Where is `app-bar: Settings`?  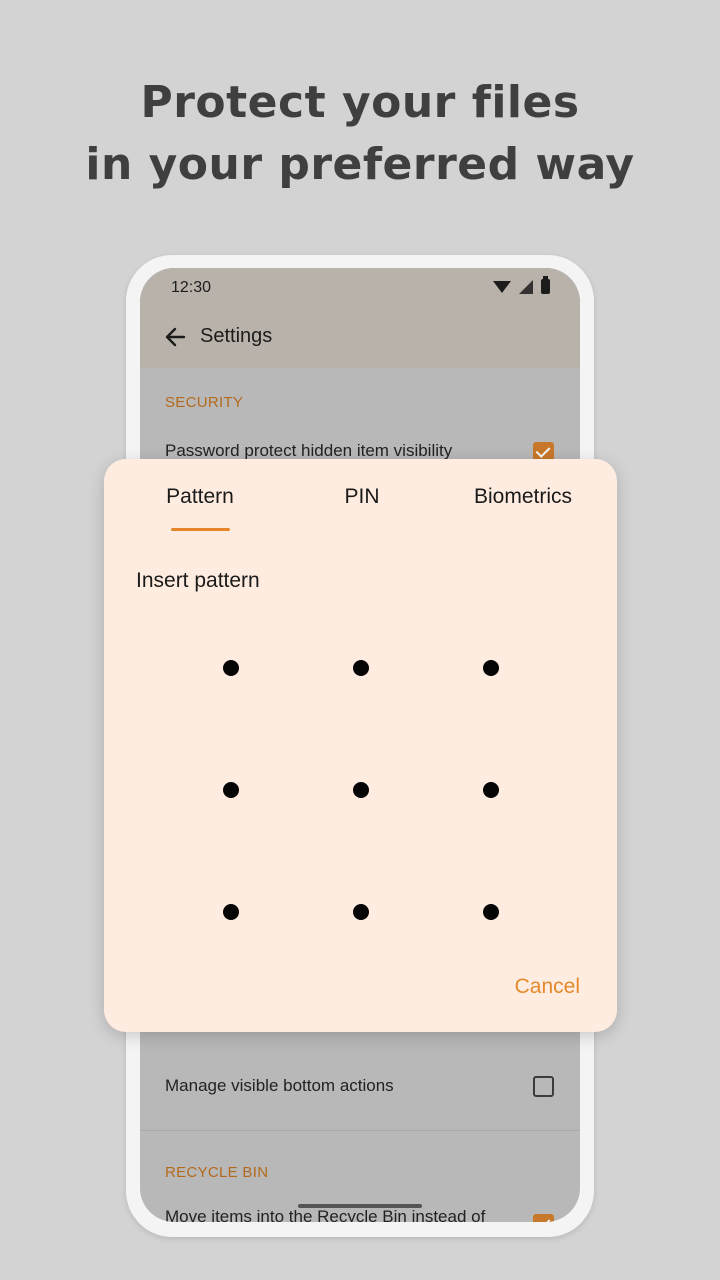 app-bar: Settings is located at coordinates (360, 338).